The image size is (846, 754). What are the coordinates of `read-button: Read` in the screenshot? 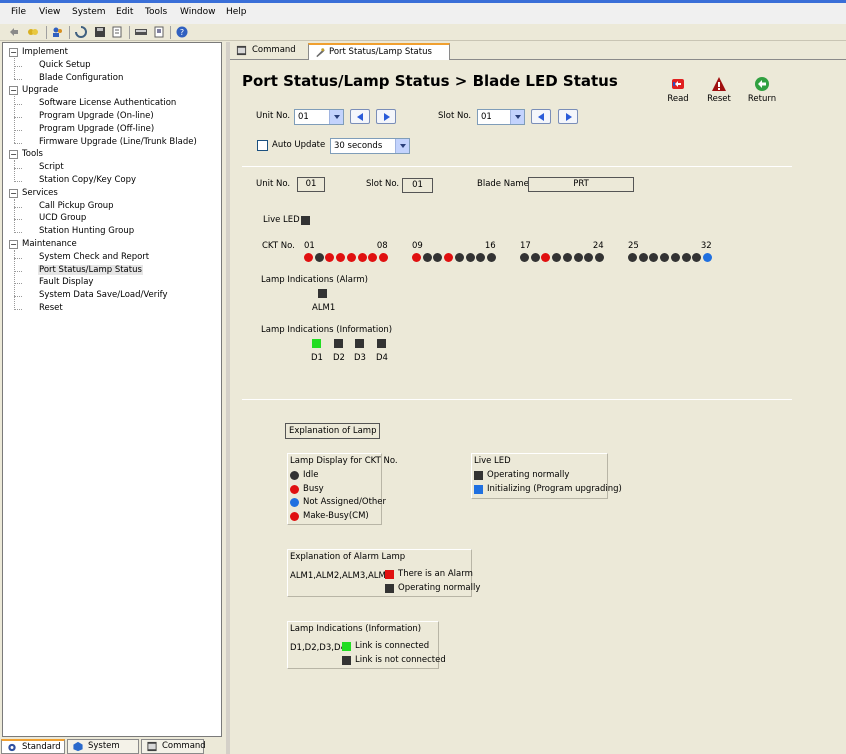 It's located at (678, 90).